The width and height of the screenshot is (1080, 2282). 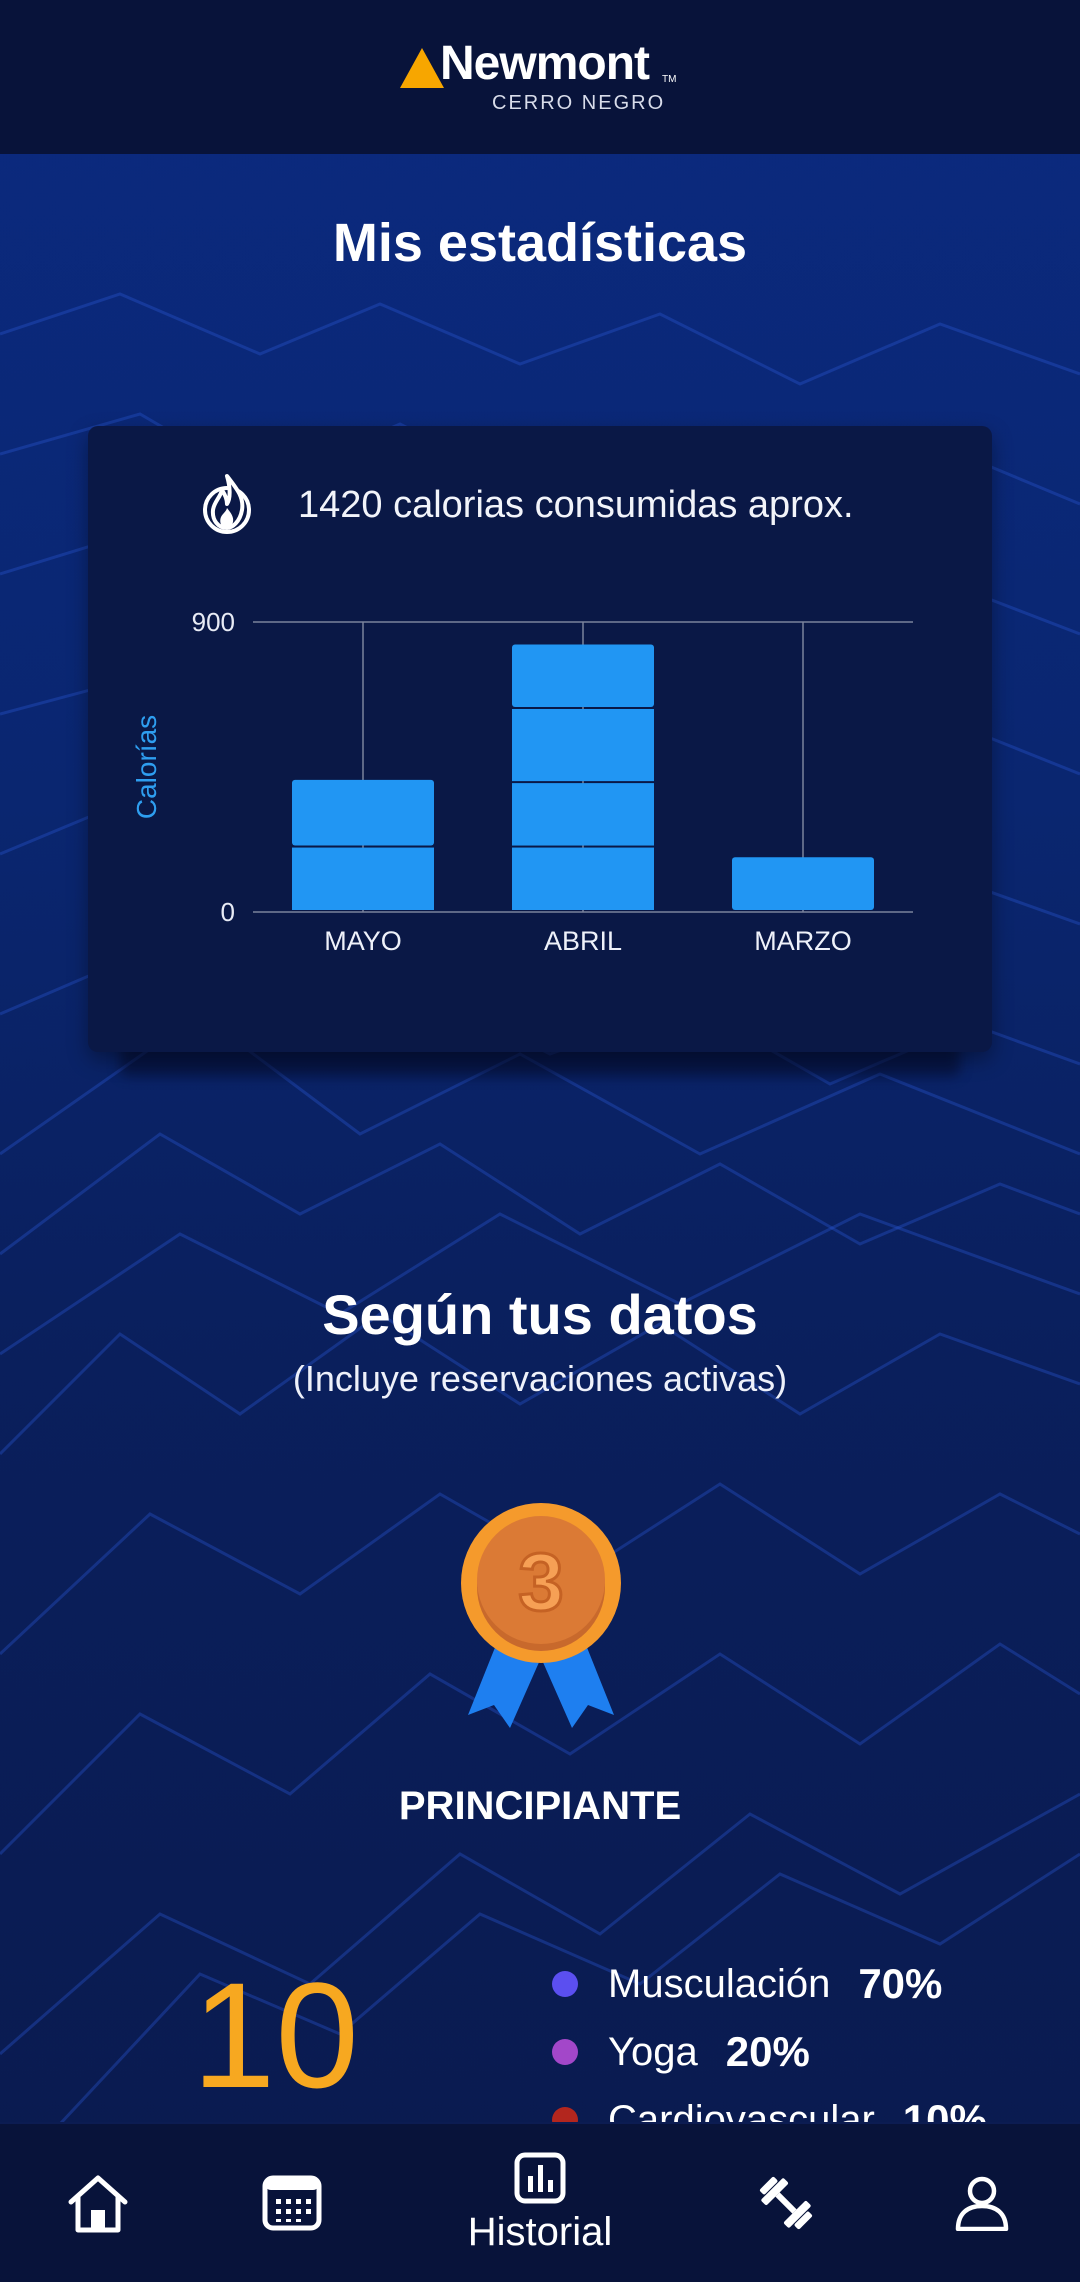 What do you see at coordinates (803, 883) in the screenshot?
I see `bar-marzo` at bounding box center [803, 883].